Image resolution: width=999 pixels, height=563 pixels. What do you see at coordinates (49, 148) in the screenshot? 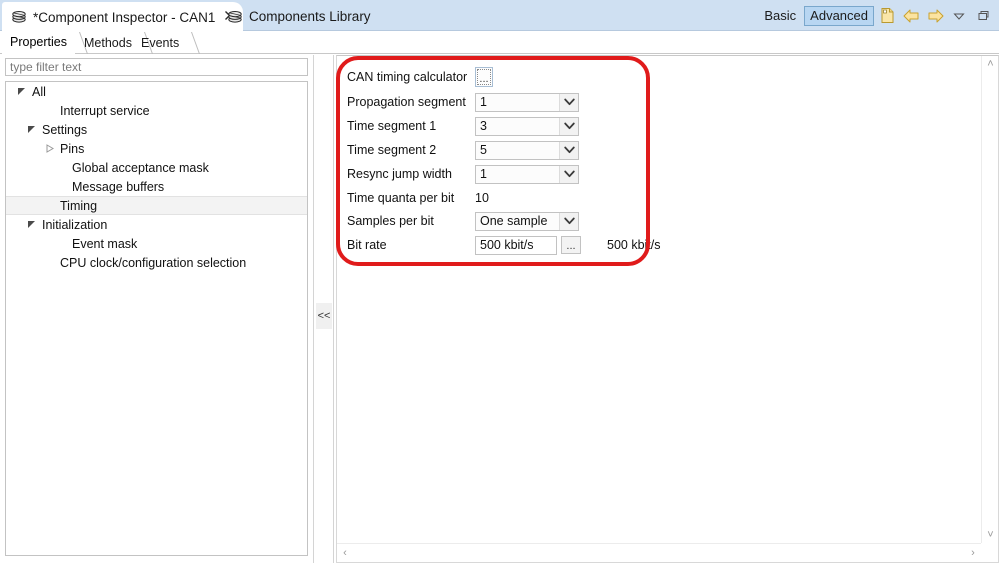
I see `twisty-collapsed-icon` at bounding box center [49, 148].